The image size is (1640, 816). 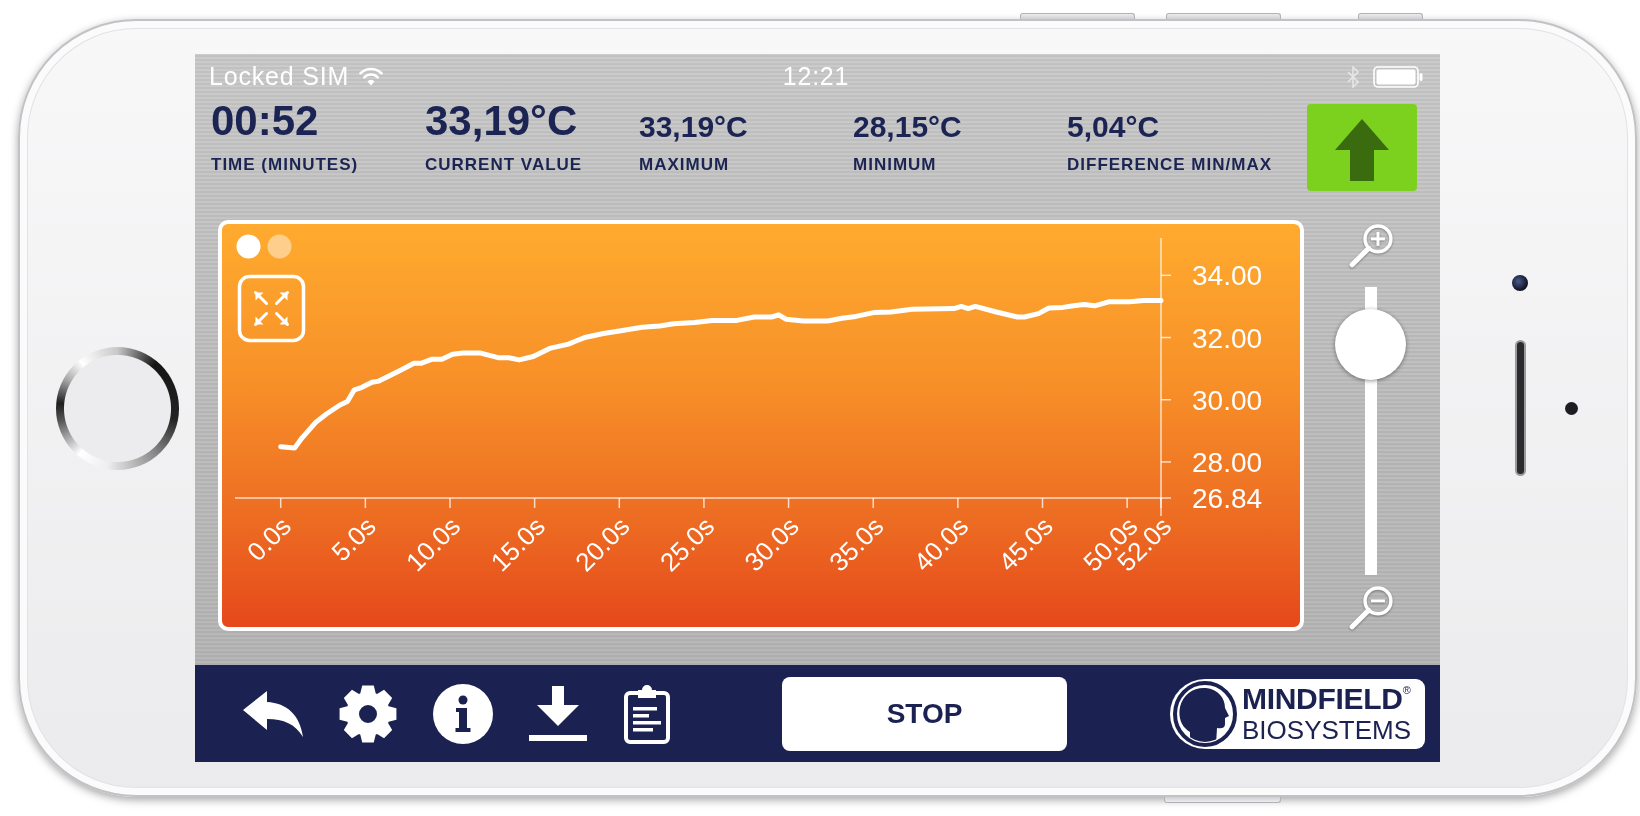 I want to click on axis-tick-label: 26.84, so click(x=1227, y=498).